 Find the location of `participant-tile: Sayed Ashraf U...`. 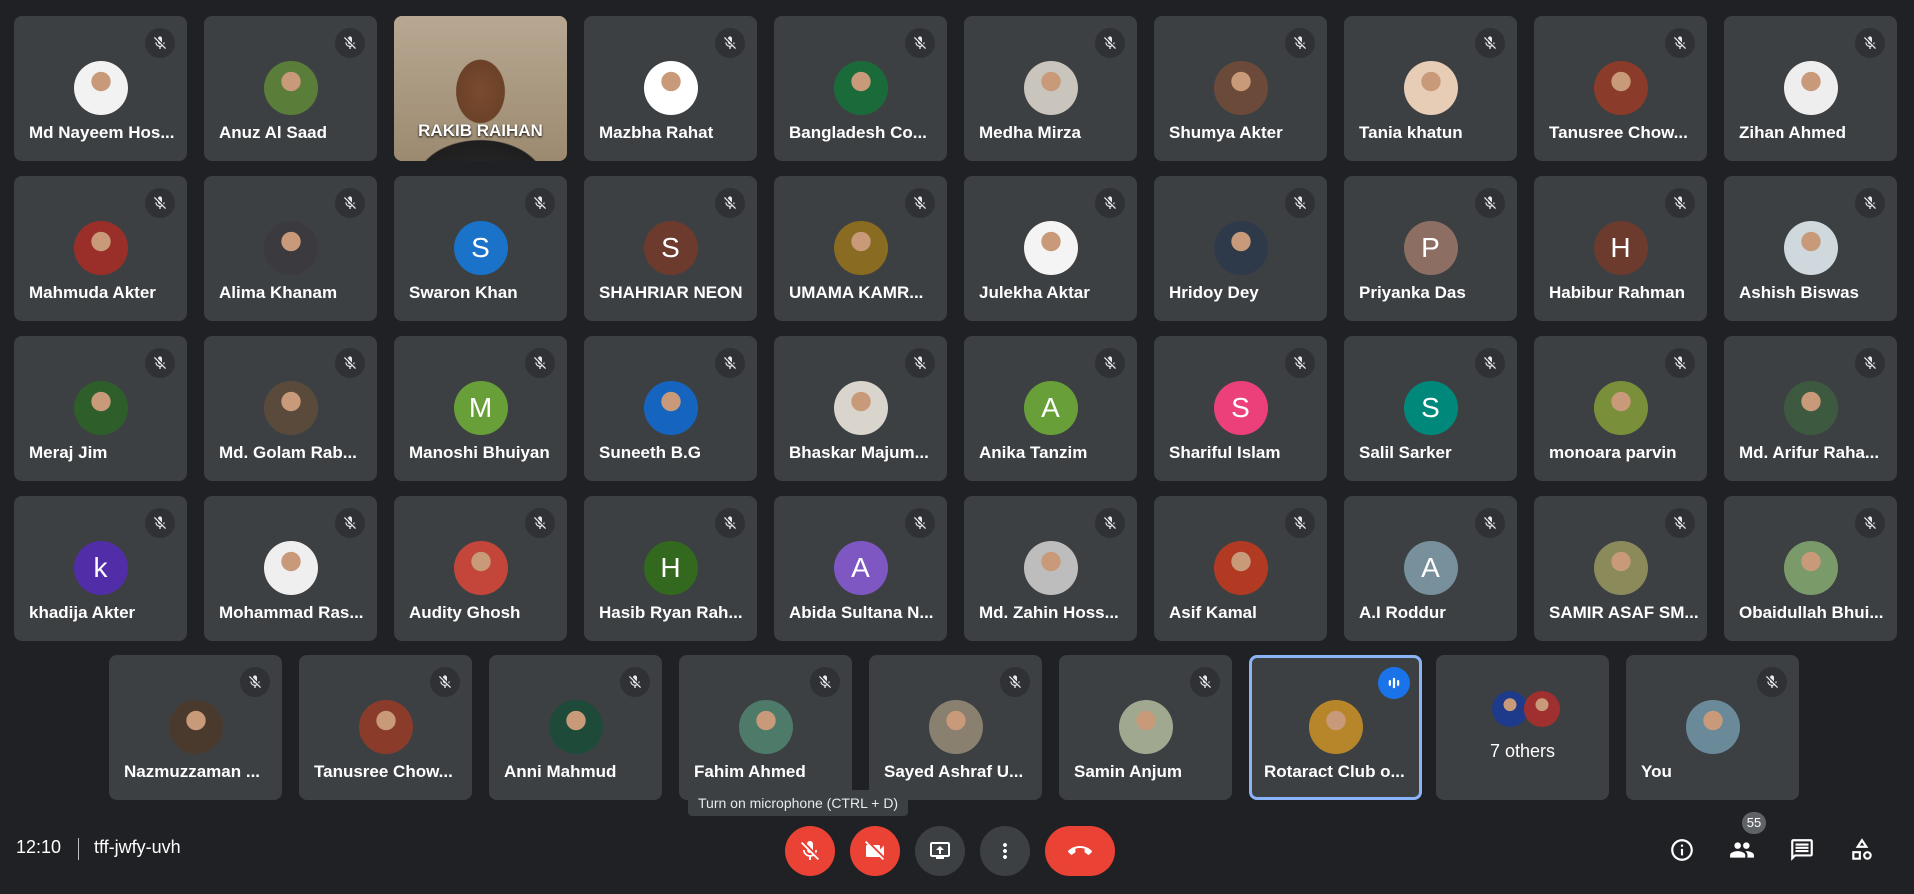

participant-tile: Sayed Ashraf U... is located at coordinates (955, 727).